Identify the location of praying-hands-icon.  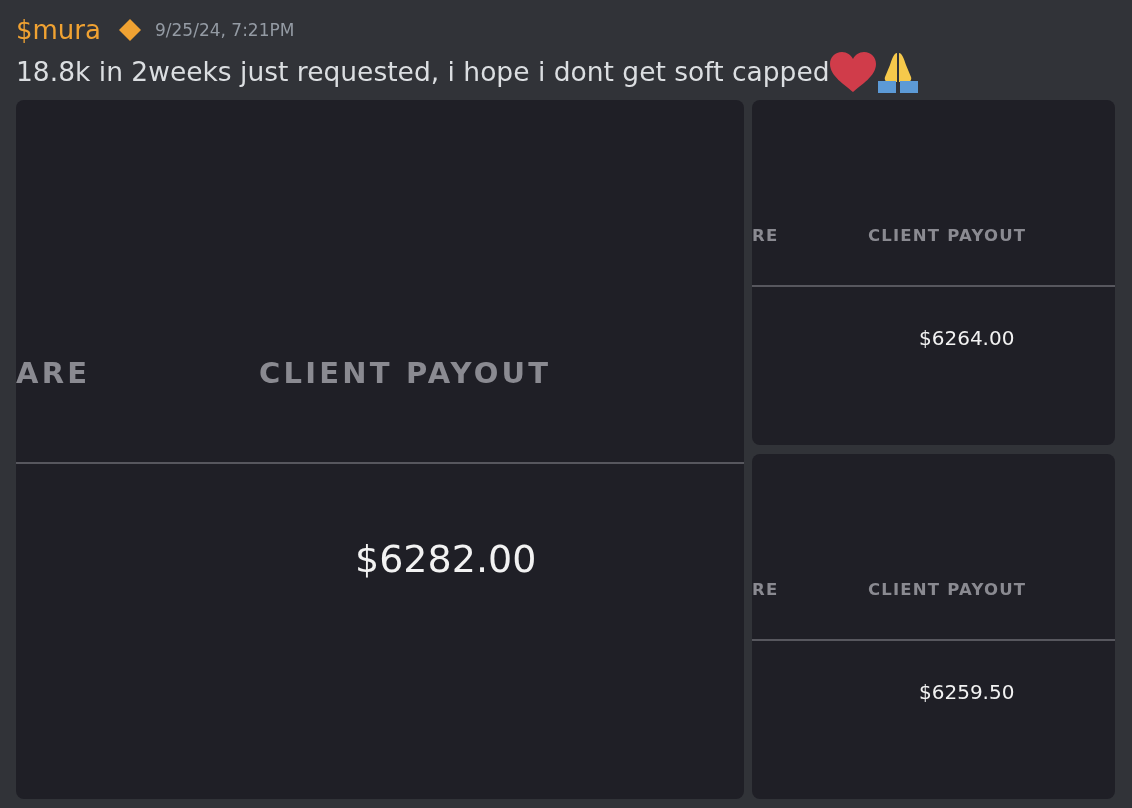
(897, 72).